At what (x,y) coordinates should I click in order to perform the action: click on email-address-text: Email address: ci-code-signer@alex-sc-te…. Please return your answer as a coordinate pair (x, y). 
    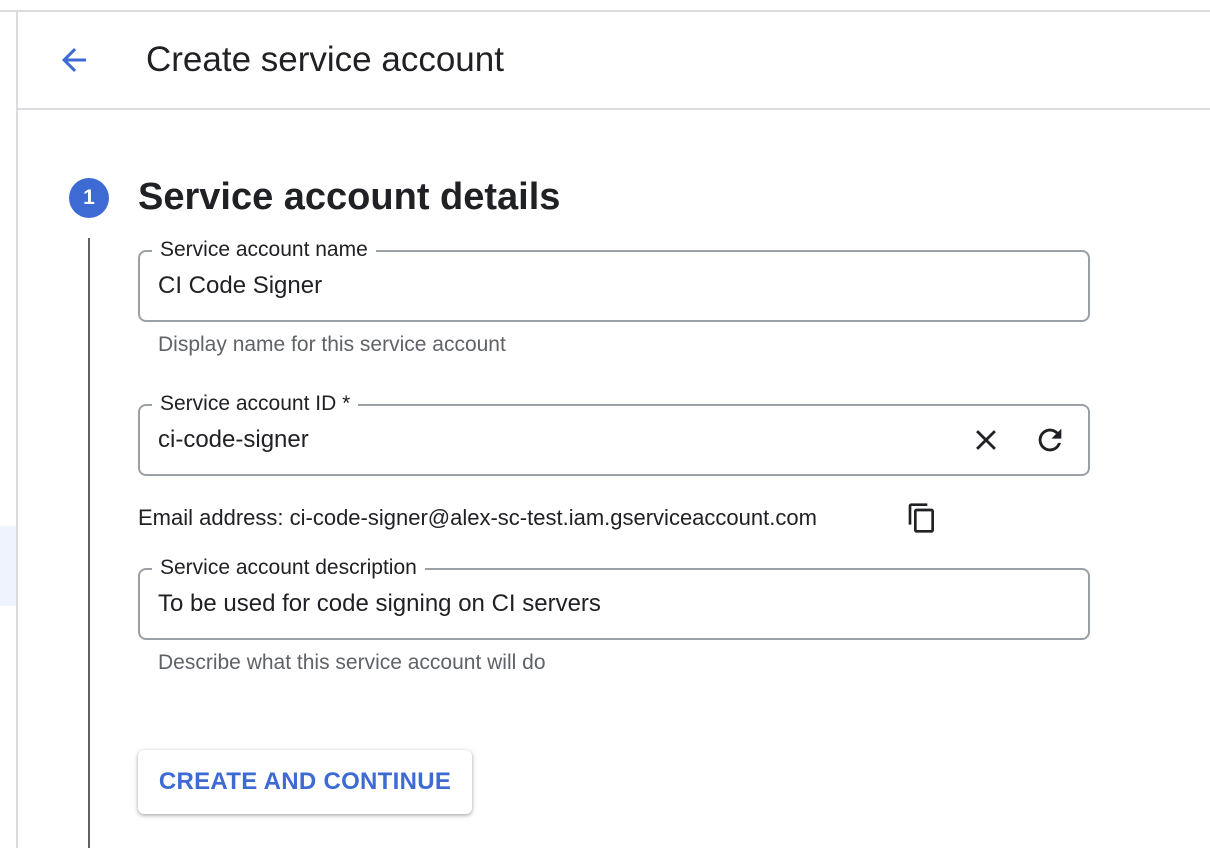
    Looking at the image, I should click on (477, 517).